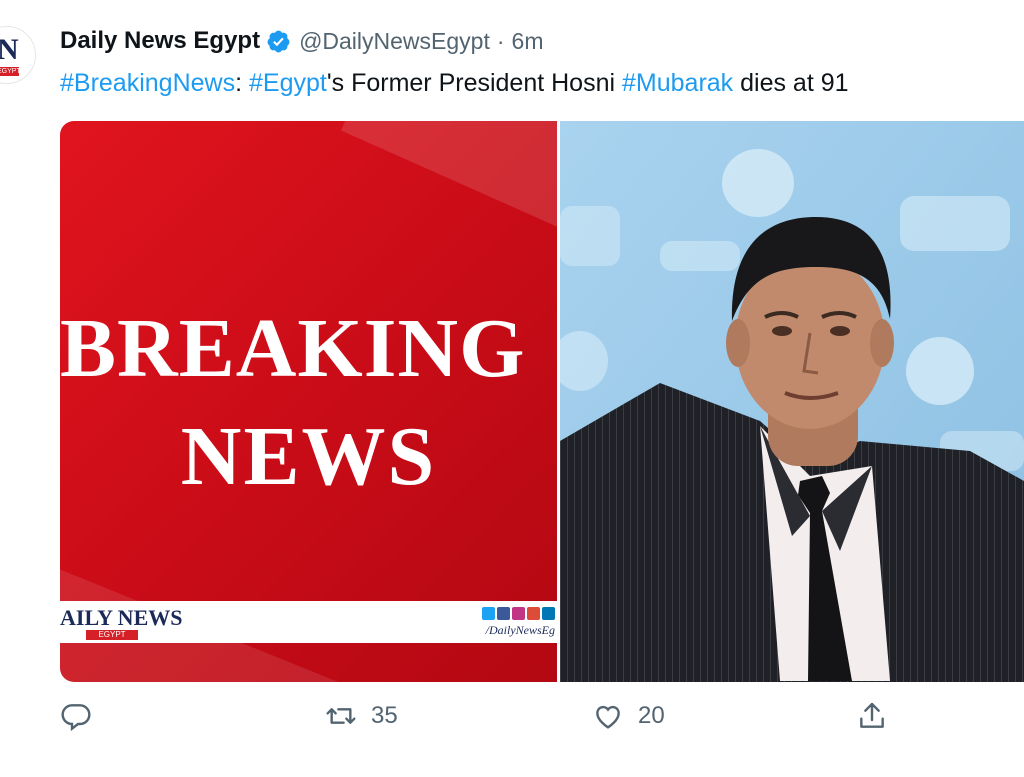  Describe the element at coordinates (628, 716) in the screenshot. I see `like-button: 20` at that location.